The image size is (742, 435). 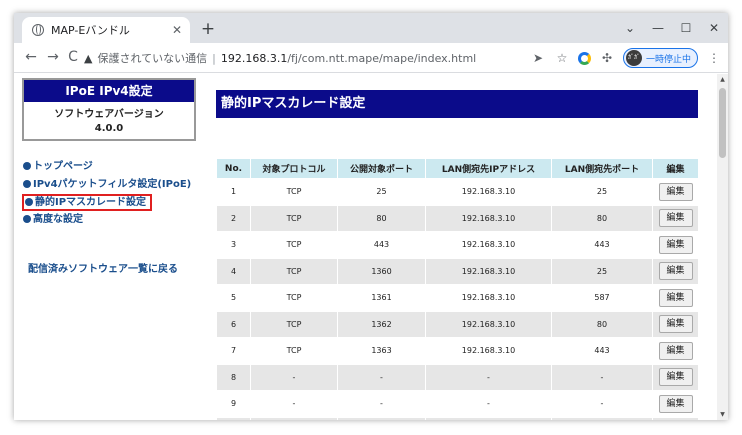 I want to click on table-row: 10----編集, so click(x=457, y=418).